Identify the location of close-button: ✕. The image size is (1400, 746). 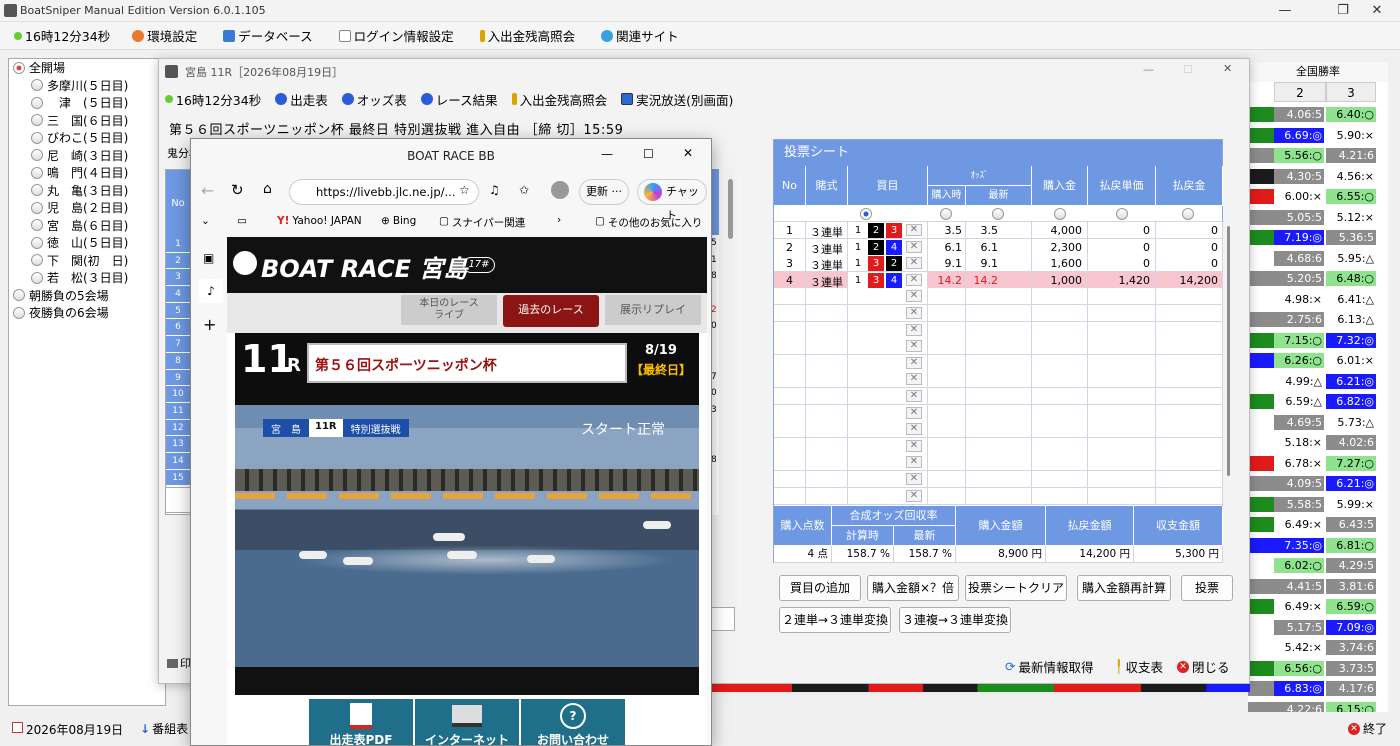
(1377, 11).